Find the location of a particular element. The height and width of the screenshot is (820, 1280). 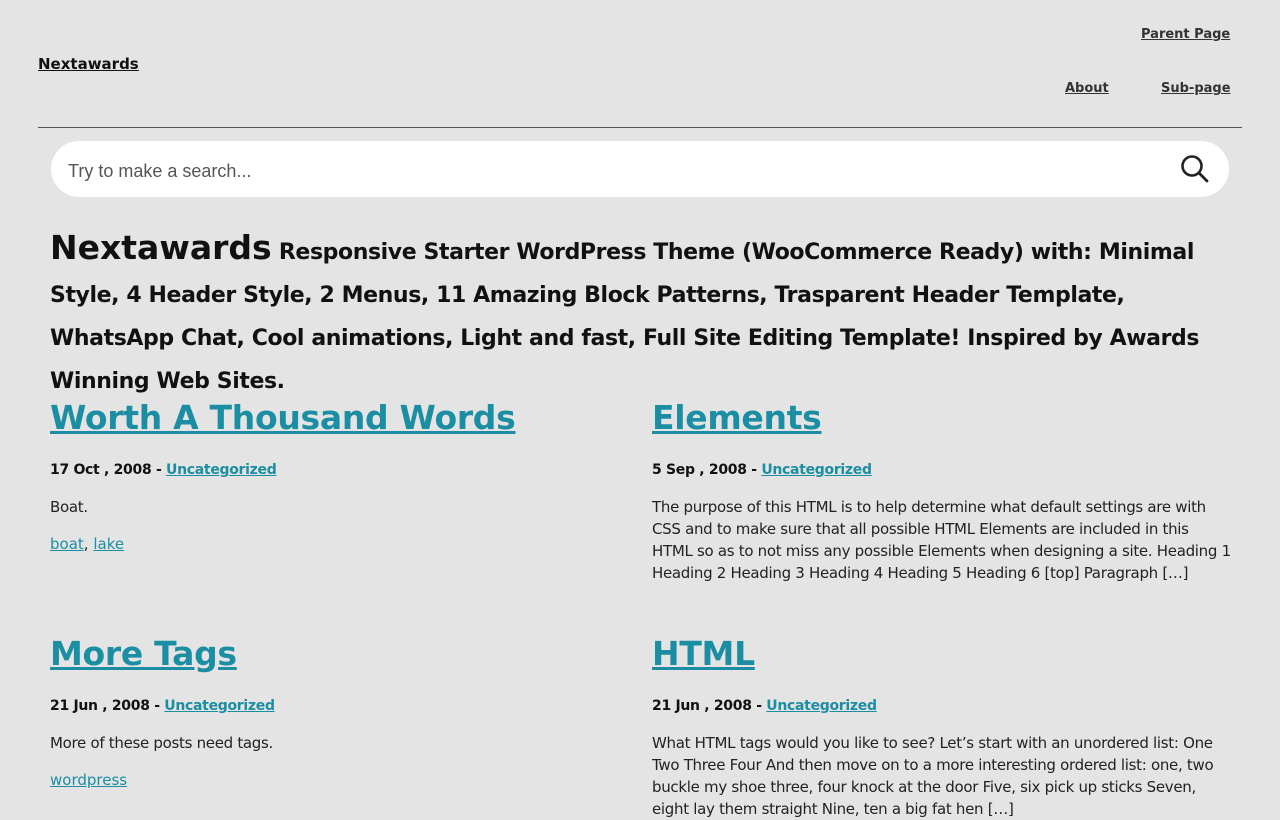

tag-link: lake is located at coordinates (108, 544).